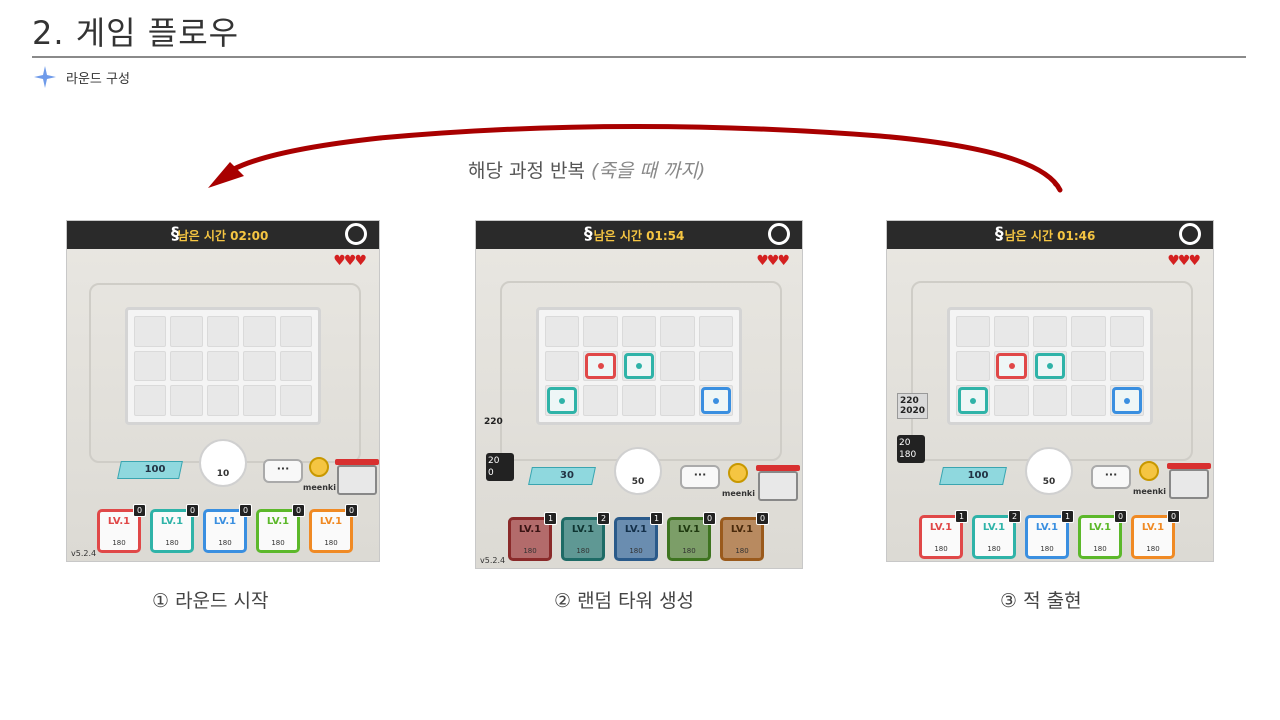  What do you see at coordinates (493, 560) in the screenshot?
I see `version-label: v5.2.4` at bounding box center [493, 560].